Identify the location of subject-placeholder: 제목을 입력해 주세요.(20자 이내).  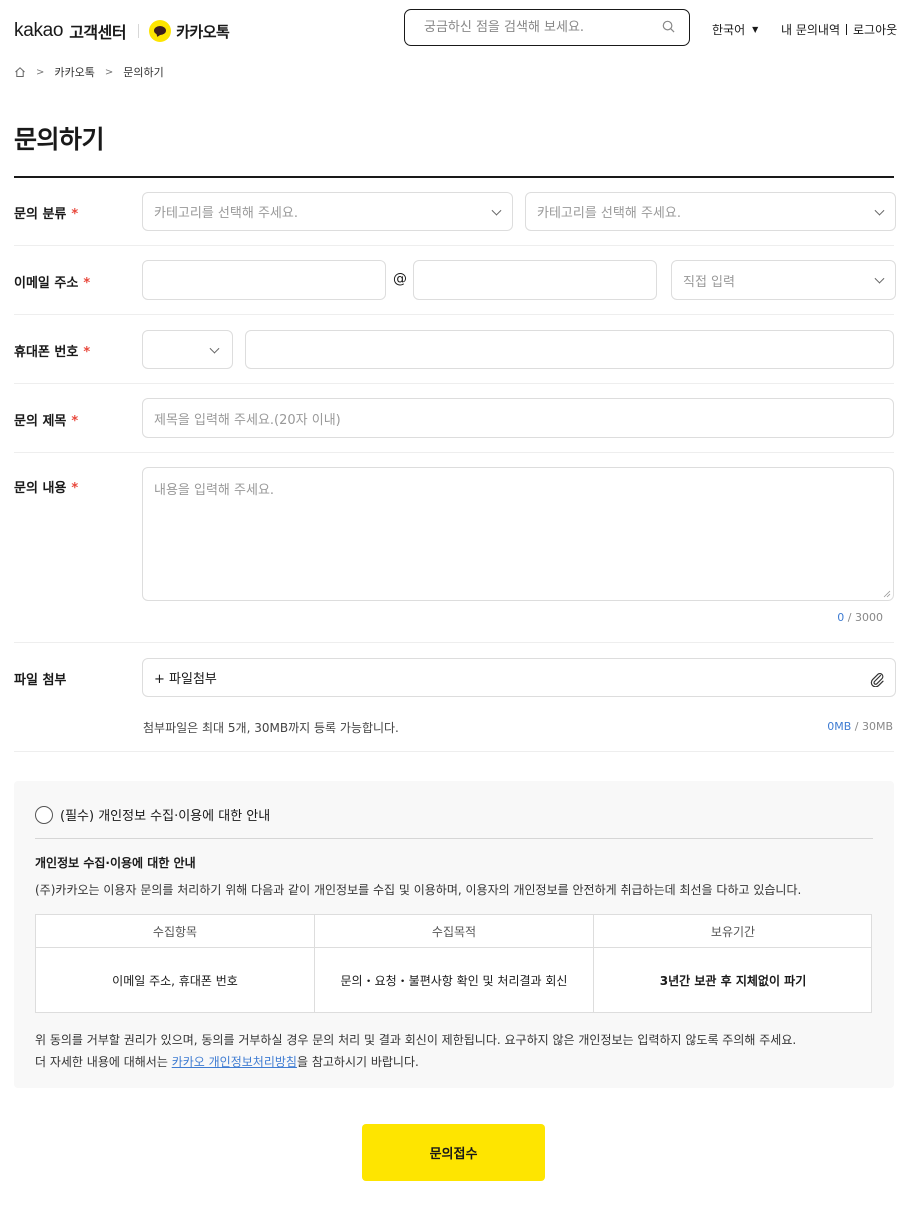
(247, 420).